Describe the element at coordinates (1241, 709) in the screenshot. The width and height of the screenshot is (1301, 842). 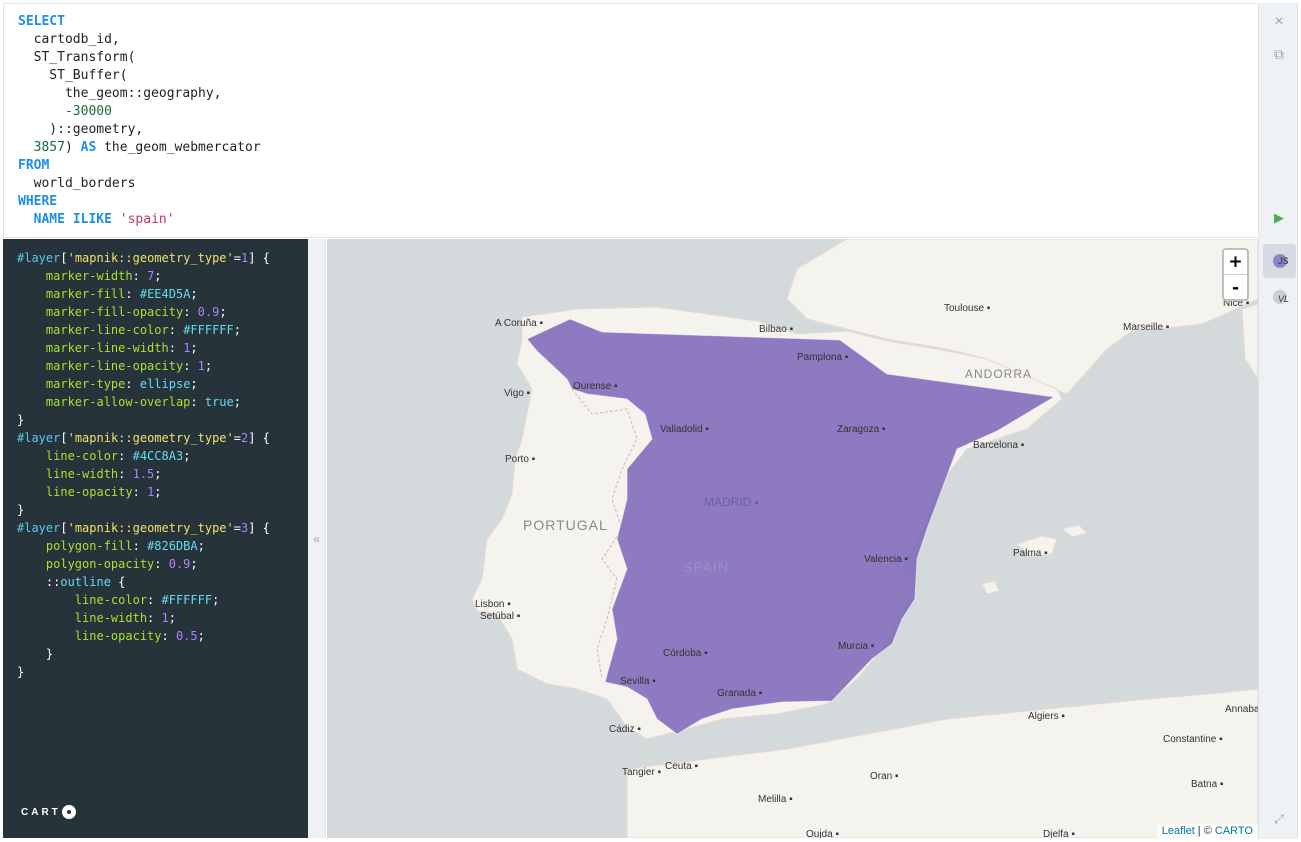
I see `city-label: Annaba ▪` at that location.